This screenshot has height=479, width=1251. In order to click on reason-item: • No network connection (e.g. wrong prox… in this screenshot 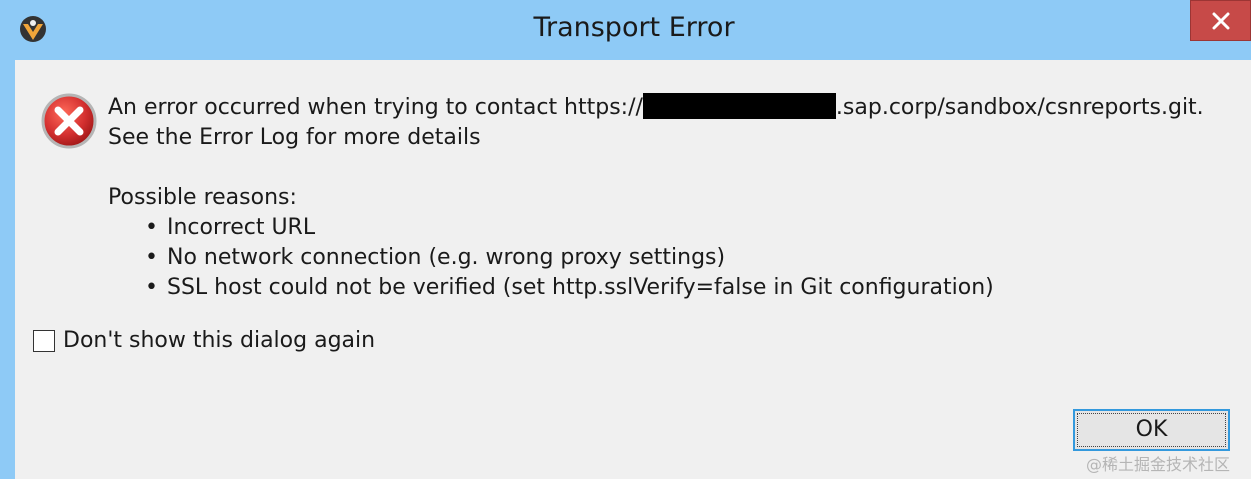, I will do `click(435, 258)`.